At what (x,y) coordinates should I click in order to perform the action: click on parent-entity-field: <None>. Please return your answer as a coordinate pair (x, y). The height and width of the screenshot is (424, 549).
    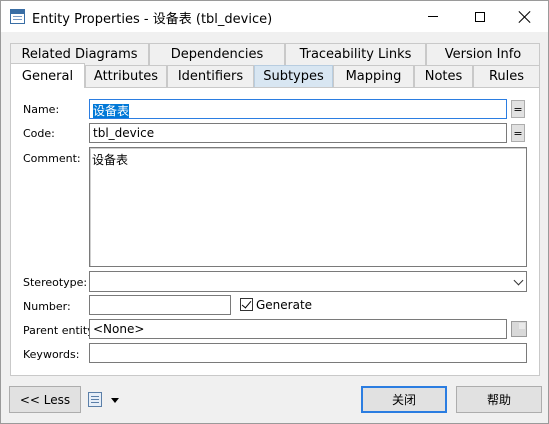
    Looking at the image, I should click on (298, 329).